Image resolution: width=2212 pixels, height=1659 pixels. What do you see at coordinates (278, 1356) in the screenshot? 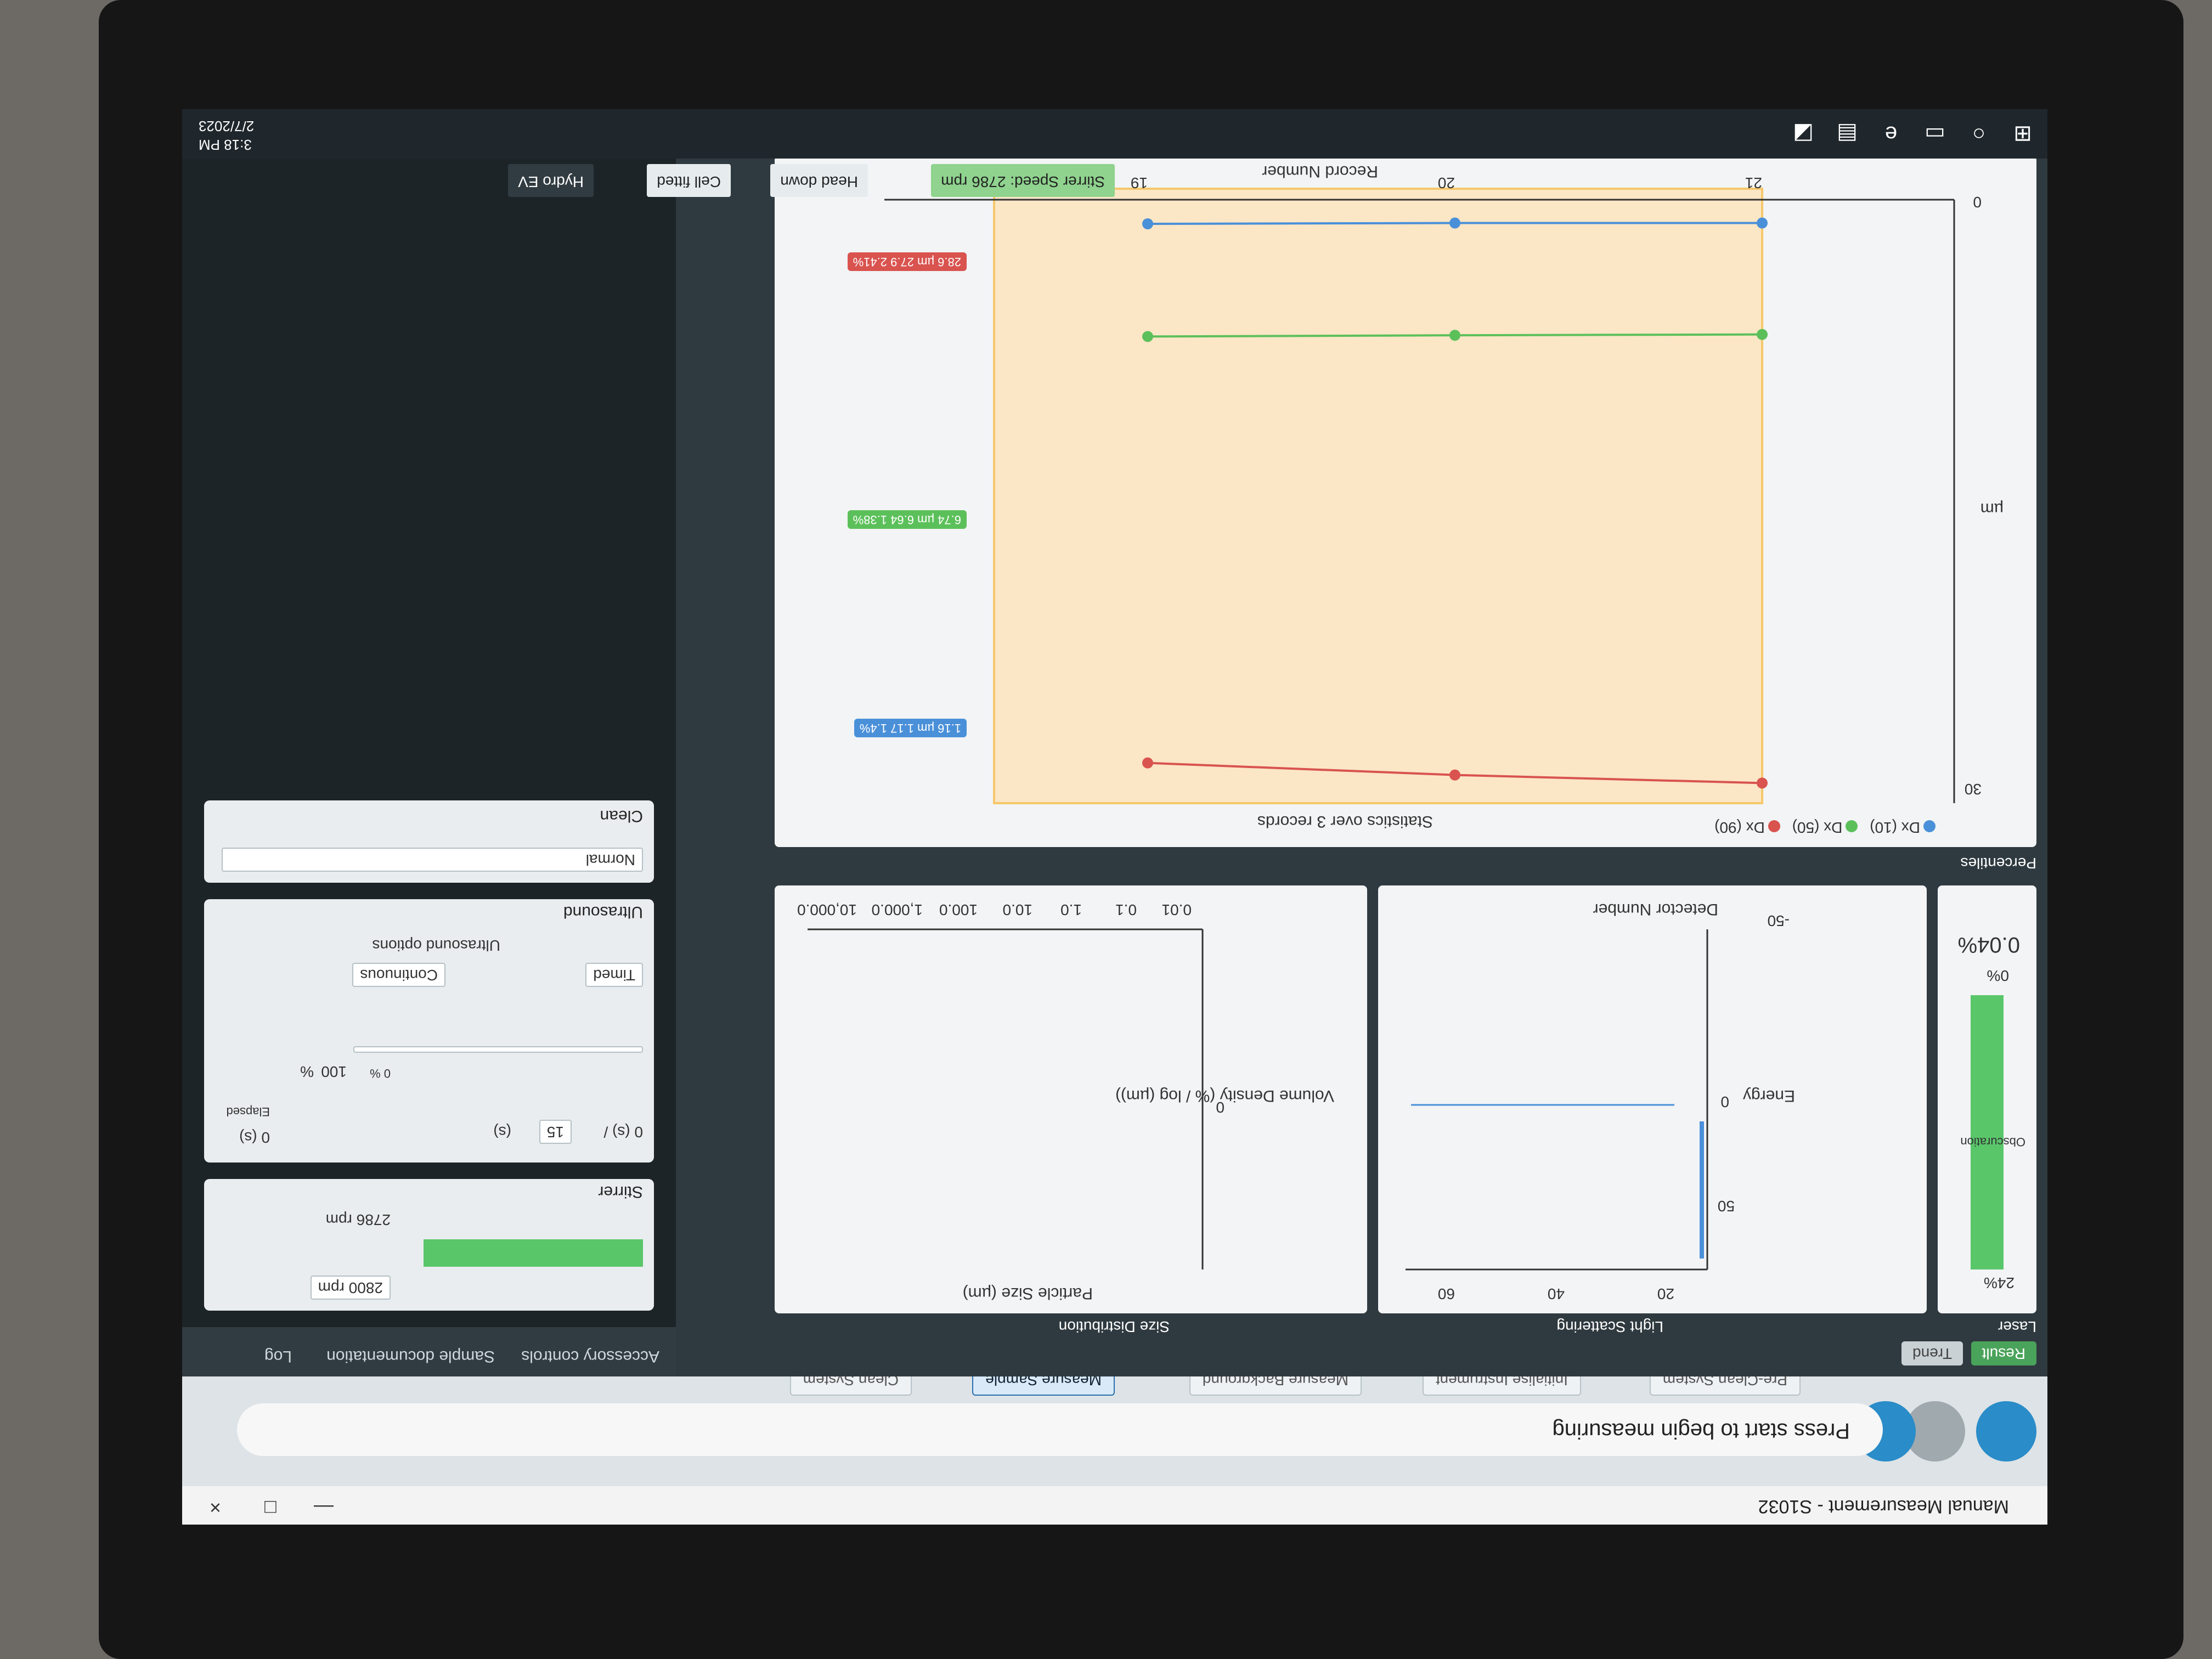
I see `tab-log: Log` at bounding box center [278, 1356].